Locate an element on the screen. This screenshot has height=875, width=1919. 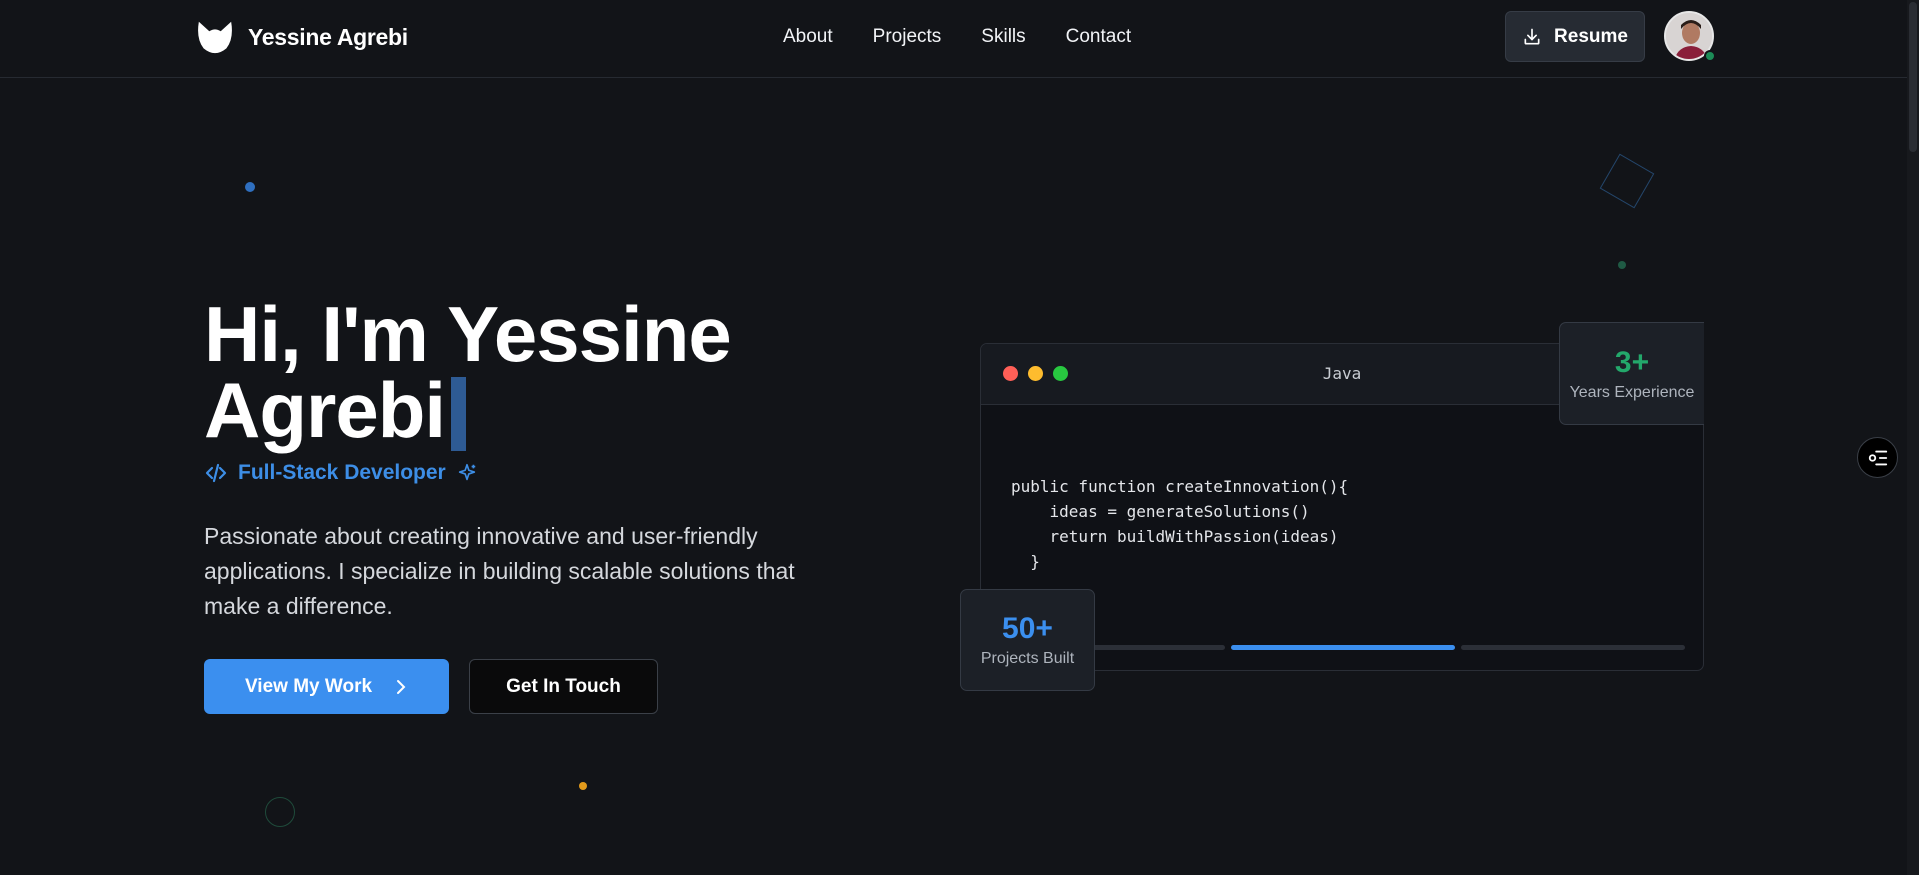
experience-value: 3+ is located at coordinates (1632, 362).